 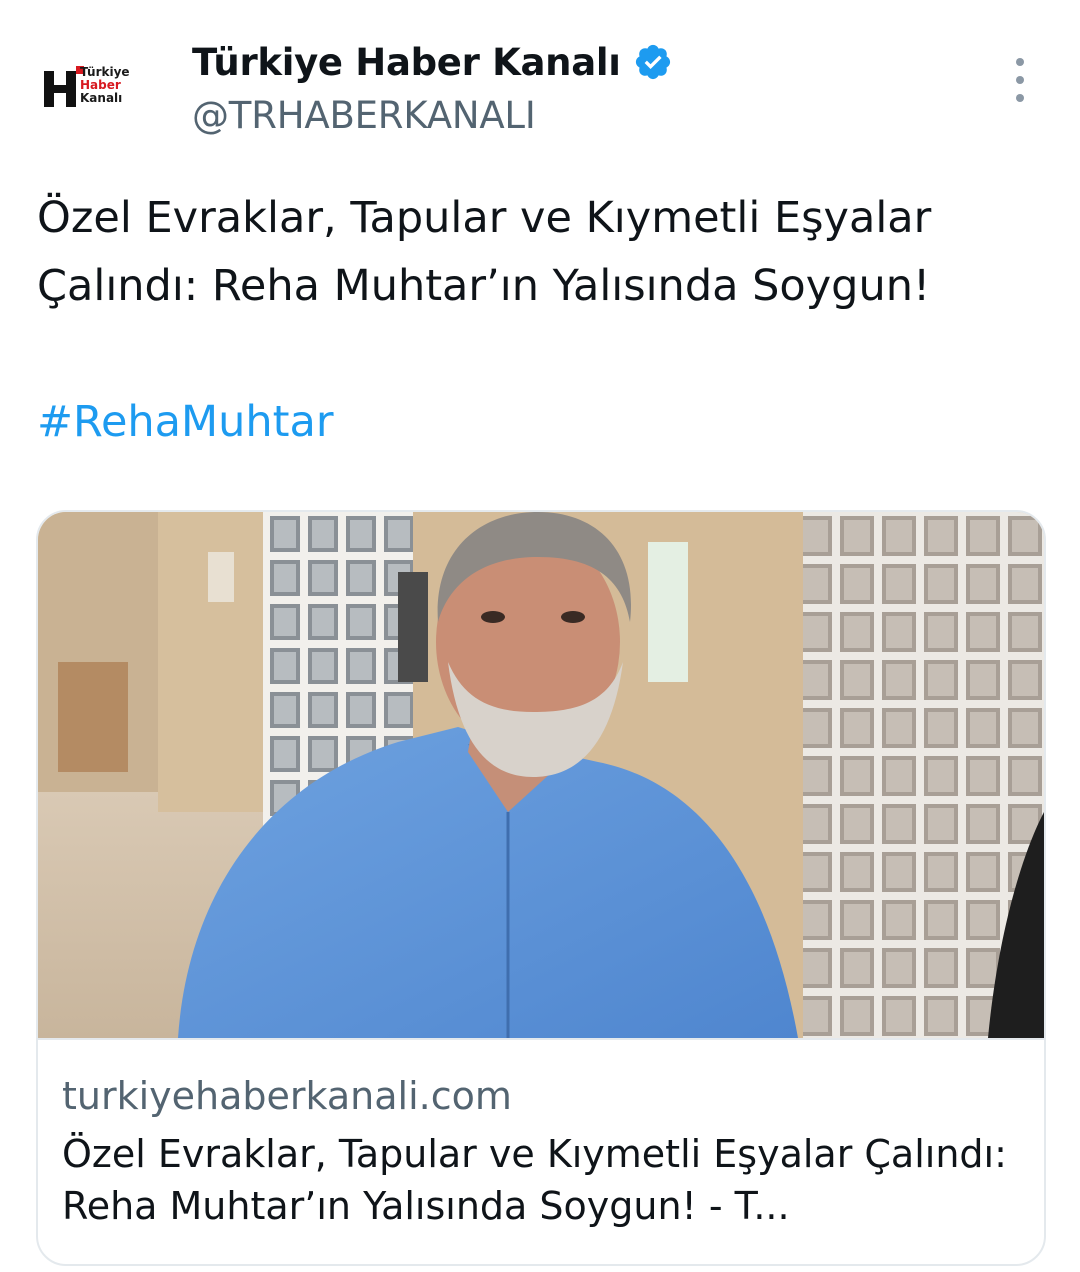 I want to click on hashtag-link: #RehaMuhtar, so click(x=185, y=422).